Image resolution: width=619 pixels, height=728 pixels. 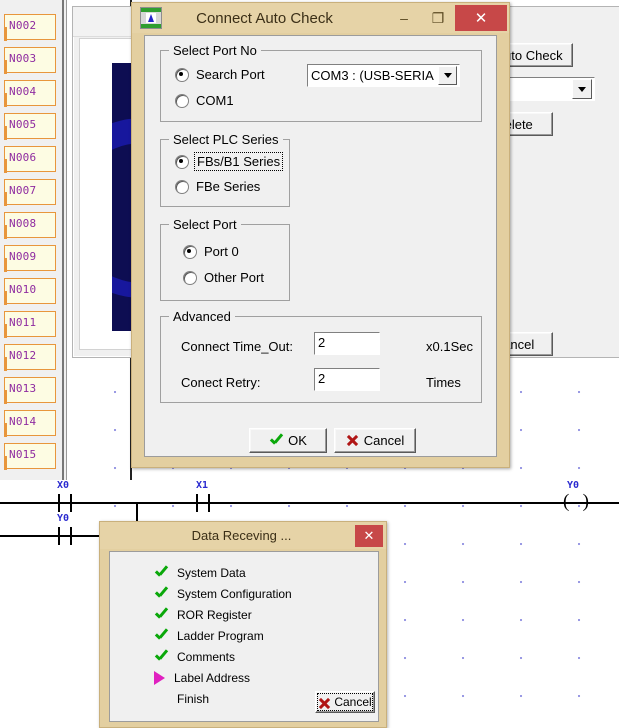 I want to click on radio-other-port: Other Port, so click(x=223, y=277).